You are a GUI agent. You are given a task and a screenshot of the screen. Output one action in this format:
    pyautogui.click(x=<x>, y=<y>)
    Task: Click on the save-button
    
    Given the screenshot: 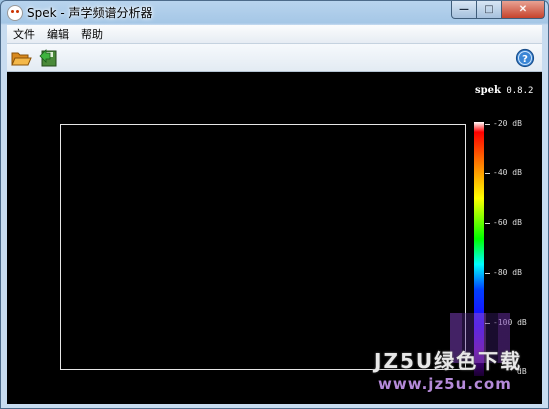 What is the action you would take?
    pyautogui.click(x=48, y=58)
    